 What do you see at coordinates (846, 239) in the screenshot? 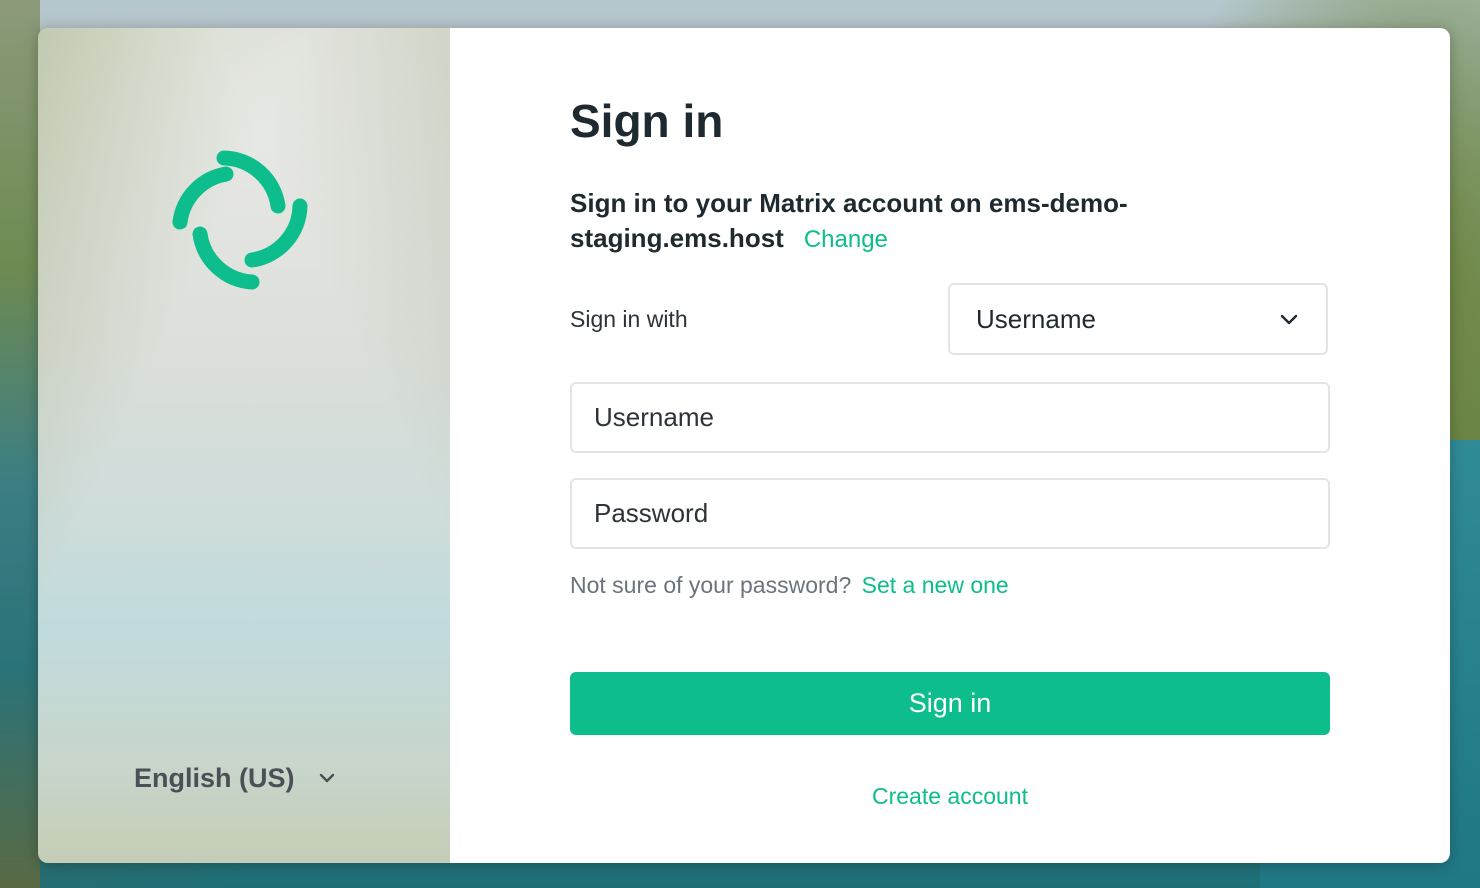
I see `change-server-link: Change` at bounding box center [846, 239].